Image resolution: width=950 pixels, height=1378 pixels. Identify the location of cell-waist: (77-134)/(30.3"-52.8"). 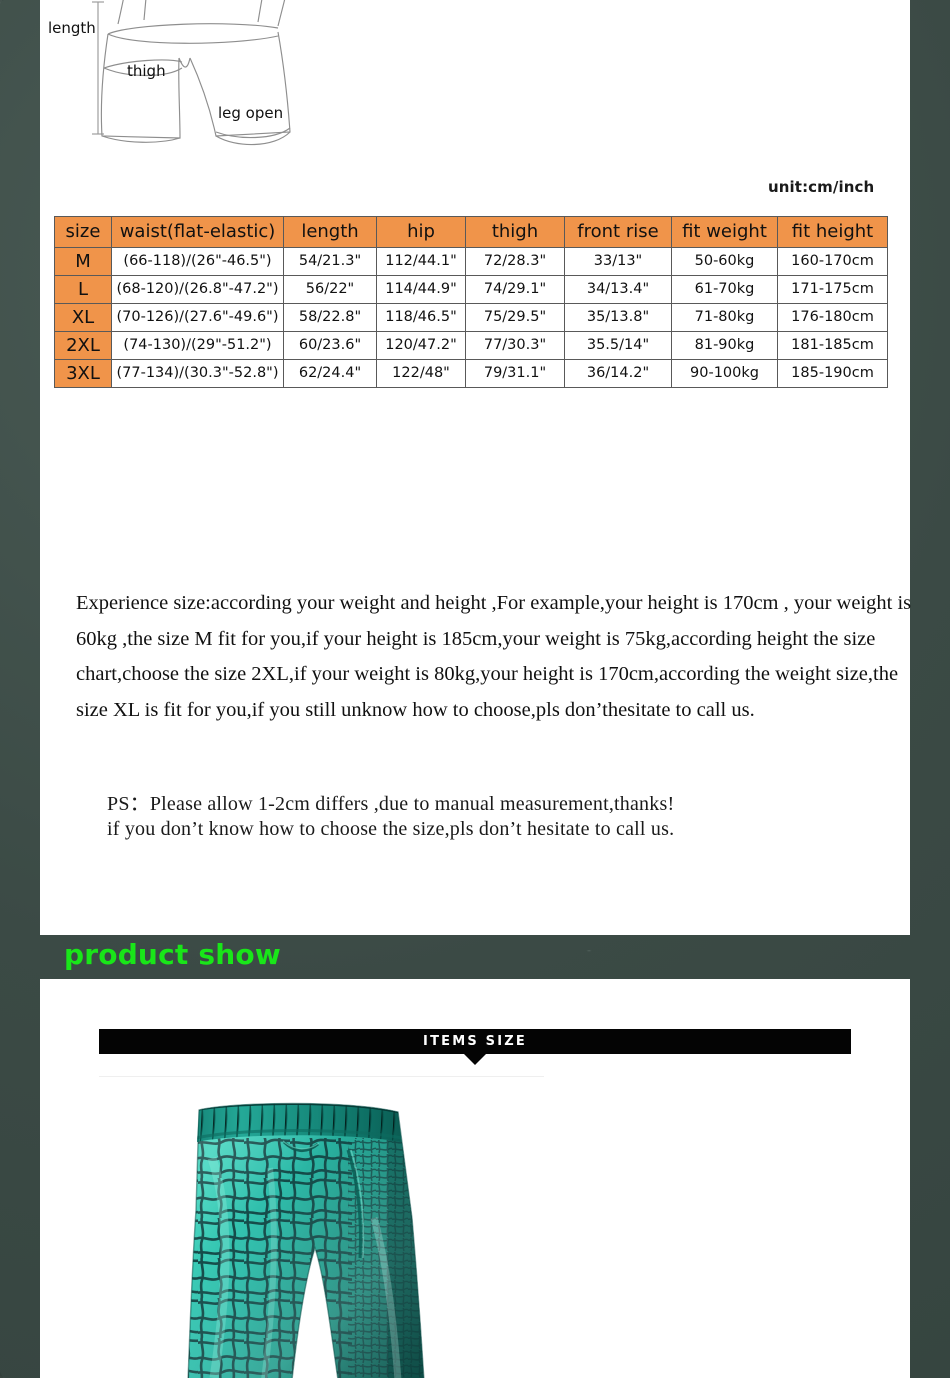
(197, 373).